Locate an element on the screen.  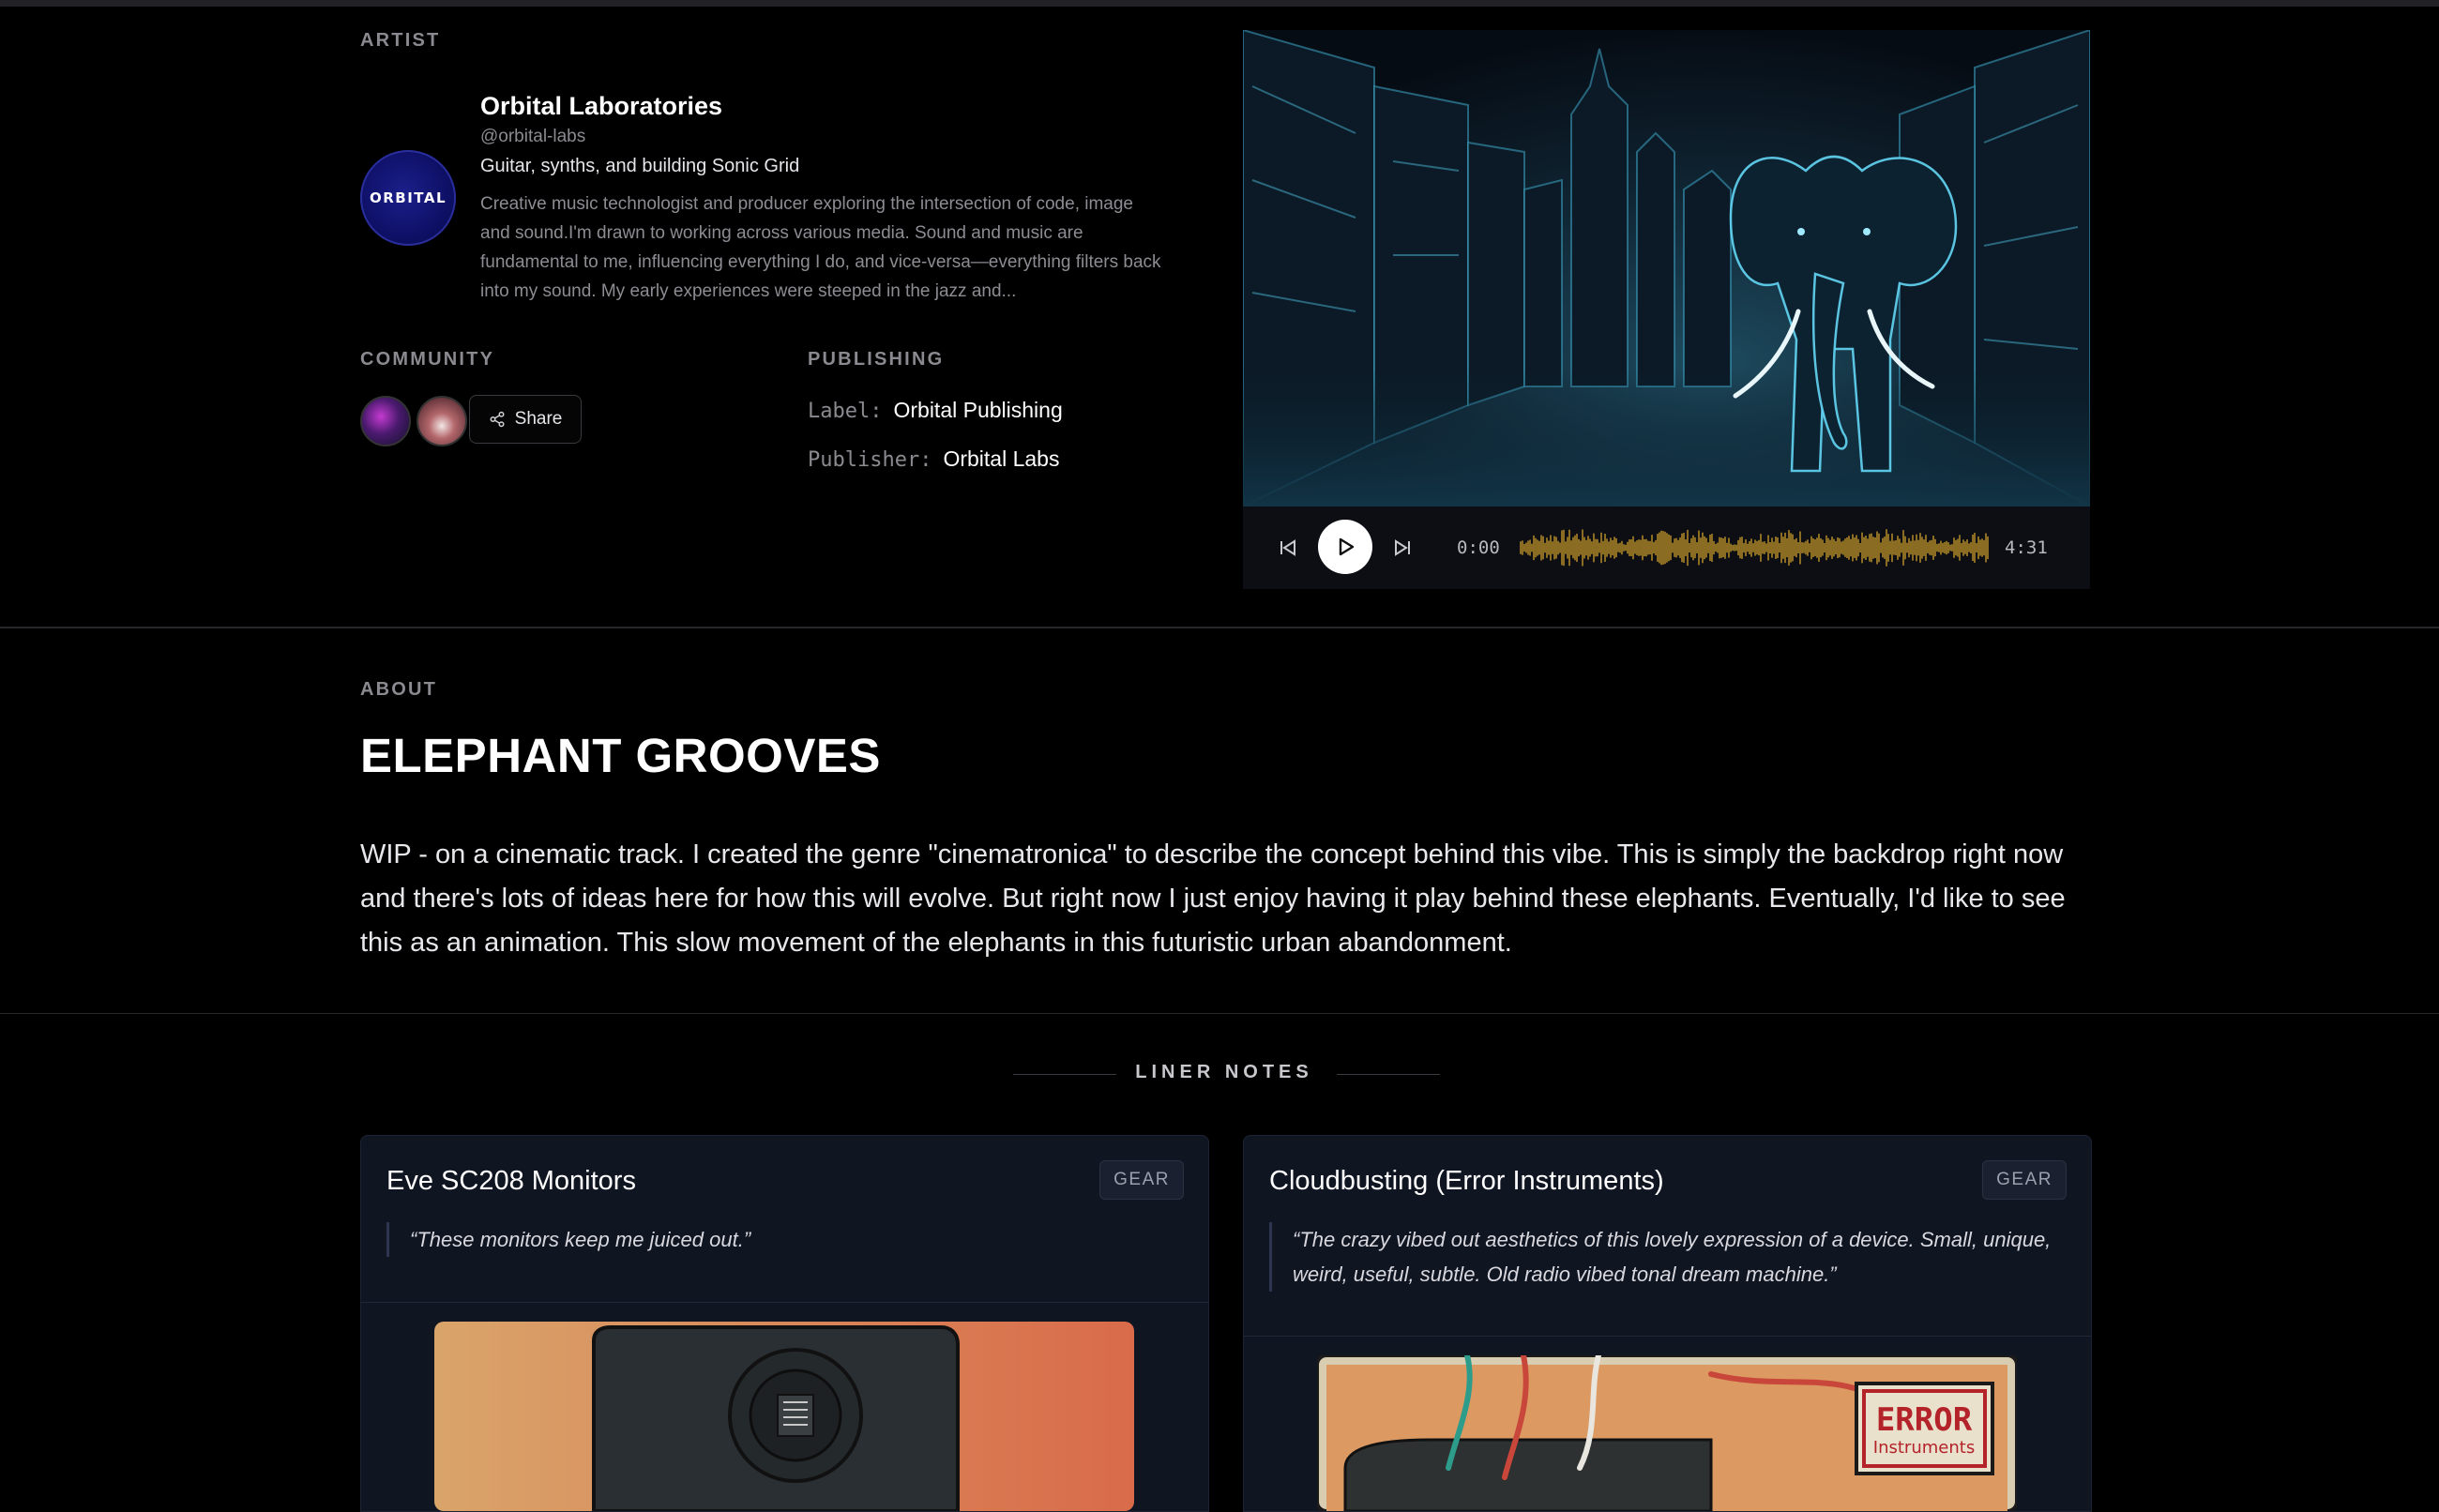
duration: 4:31 is located at coordinates (2026, 547).